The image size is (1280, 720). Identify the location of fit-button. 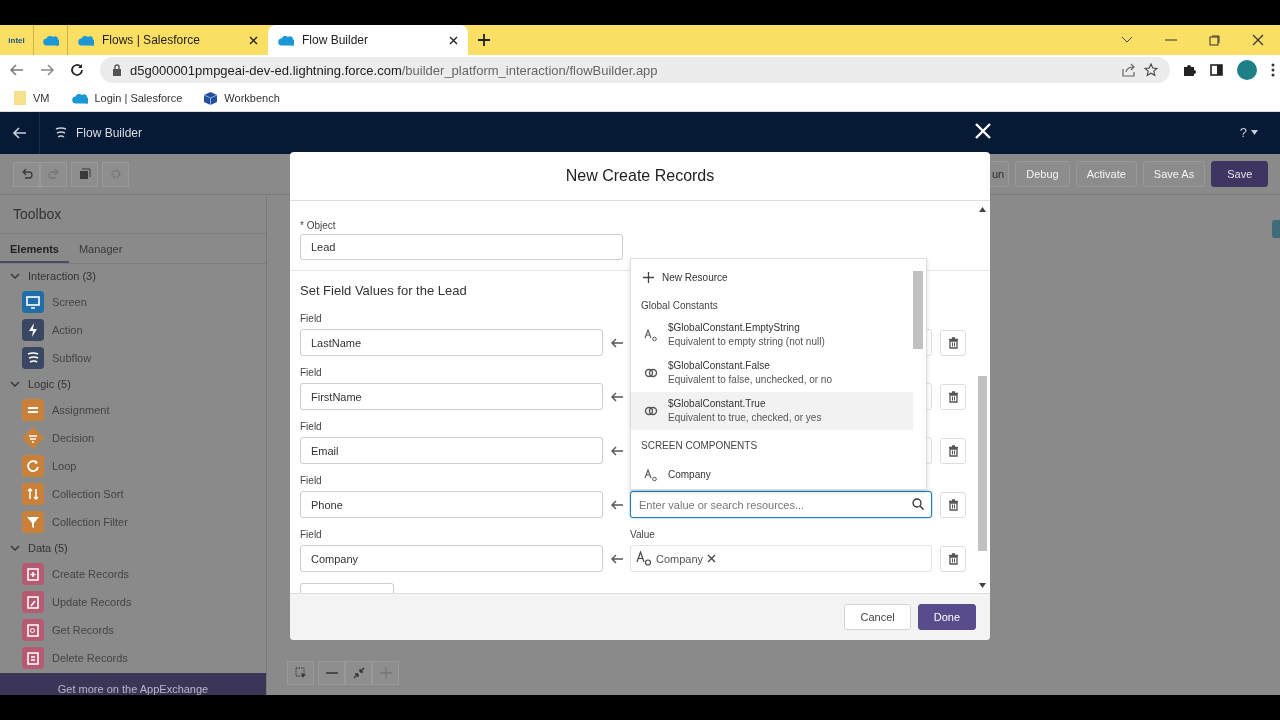
(358, 673).